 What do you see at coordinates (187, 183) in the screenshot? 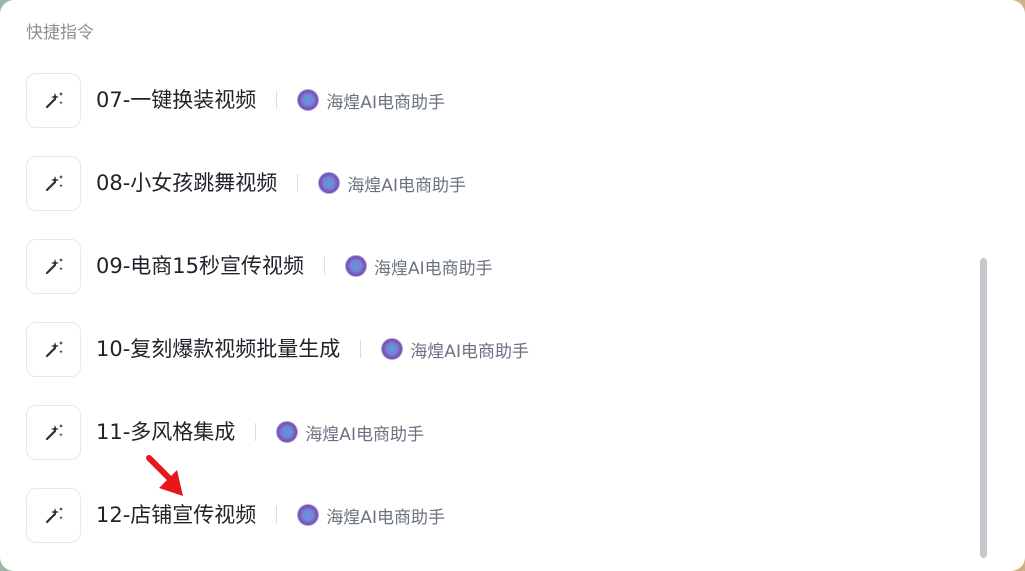
I see `quick-command-name: 08-小女孩跳舞视频` at bounding box center [187, 183].